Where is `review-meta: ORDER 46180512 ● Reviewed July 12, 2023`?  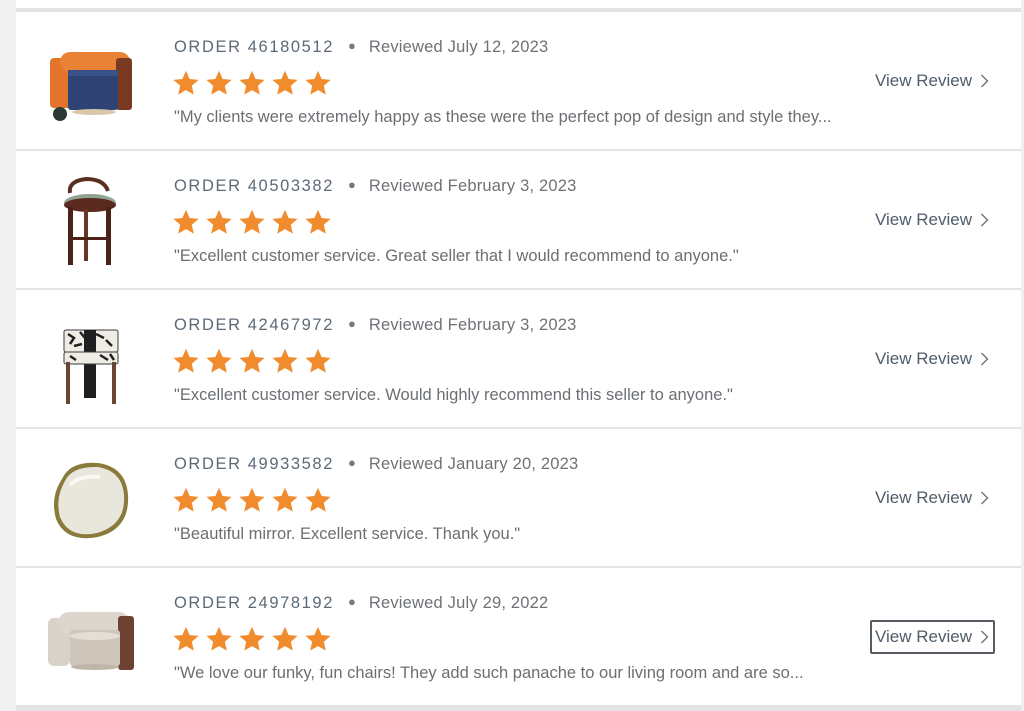
review-meta: ORDER 46180512 ● Reviewed July 12, 2023 is located at coordinates (361, 47).